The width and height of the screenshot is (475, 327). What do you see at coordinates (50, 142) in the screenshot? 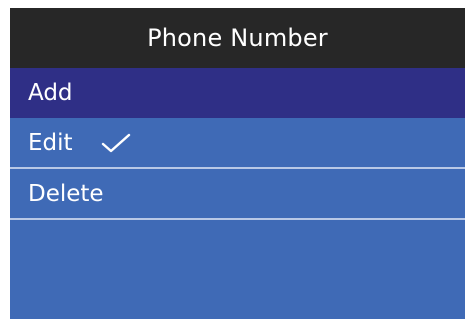
I see `menu-item-edit-label: Edit` at bounding box center [50, 142].